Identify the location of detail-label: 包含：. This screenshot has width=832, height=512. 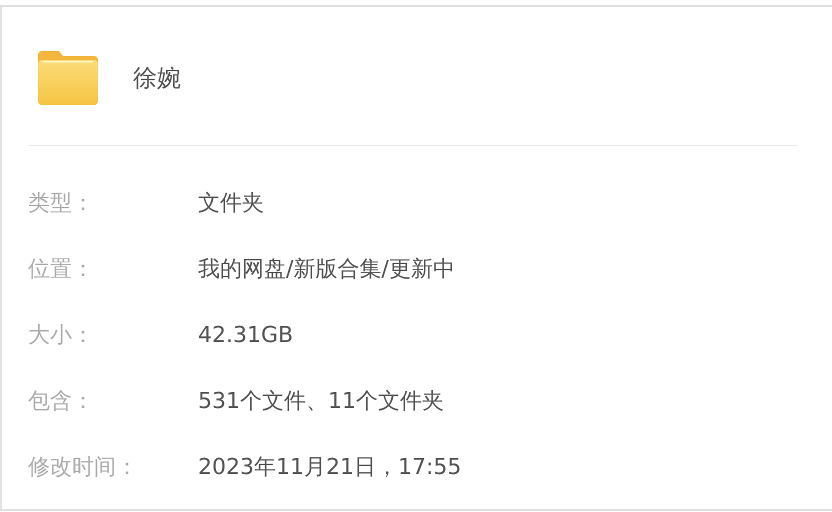
(61, 402).